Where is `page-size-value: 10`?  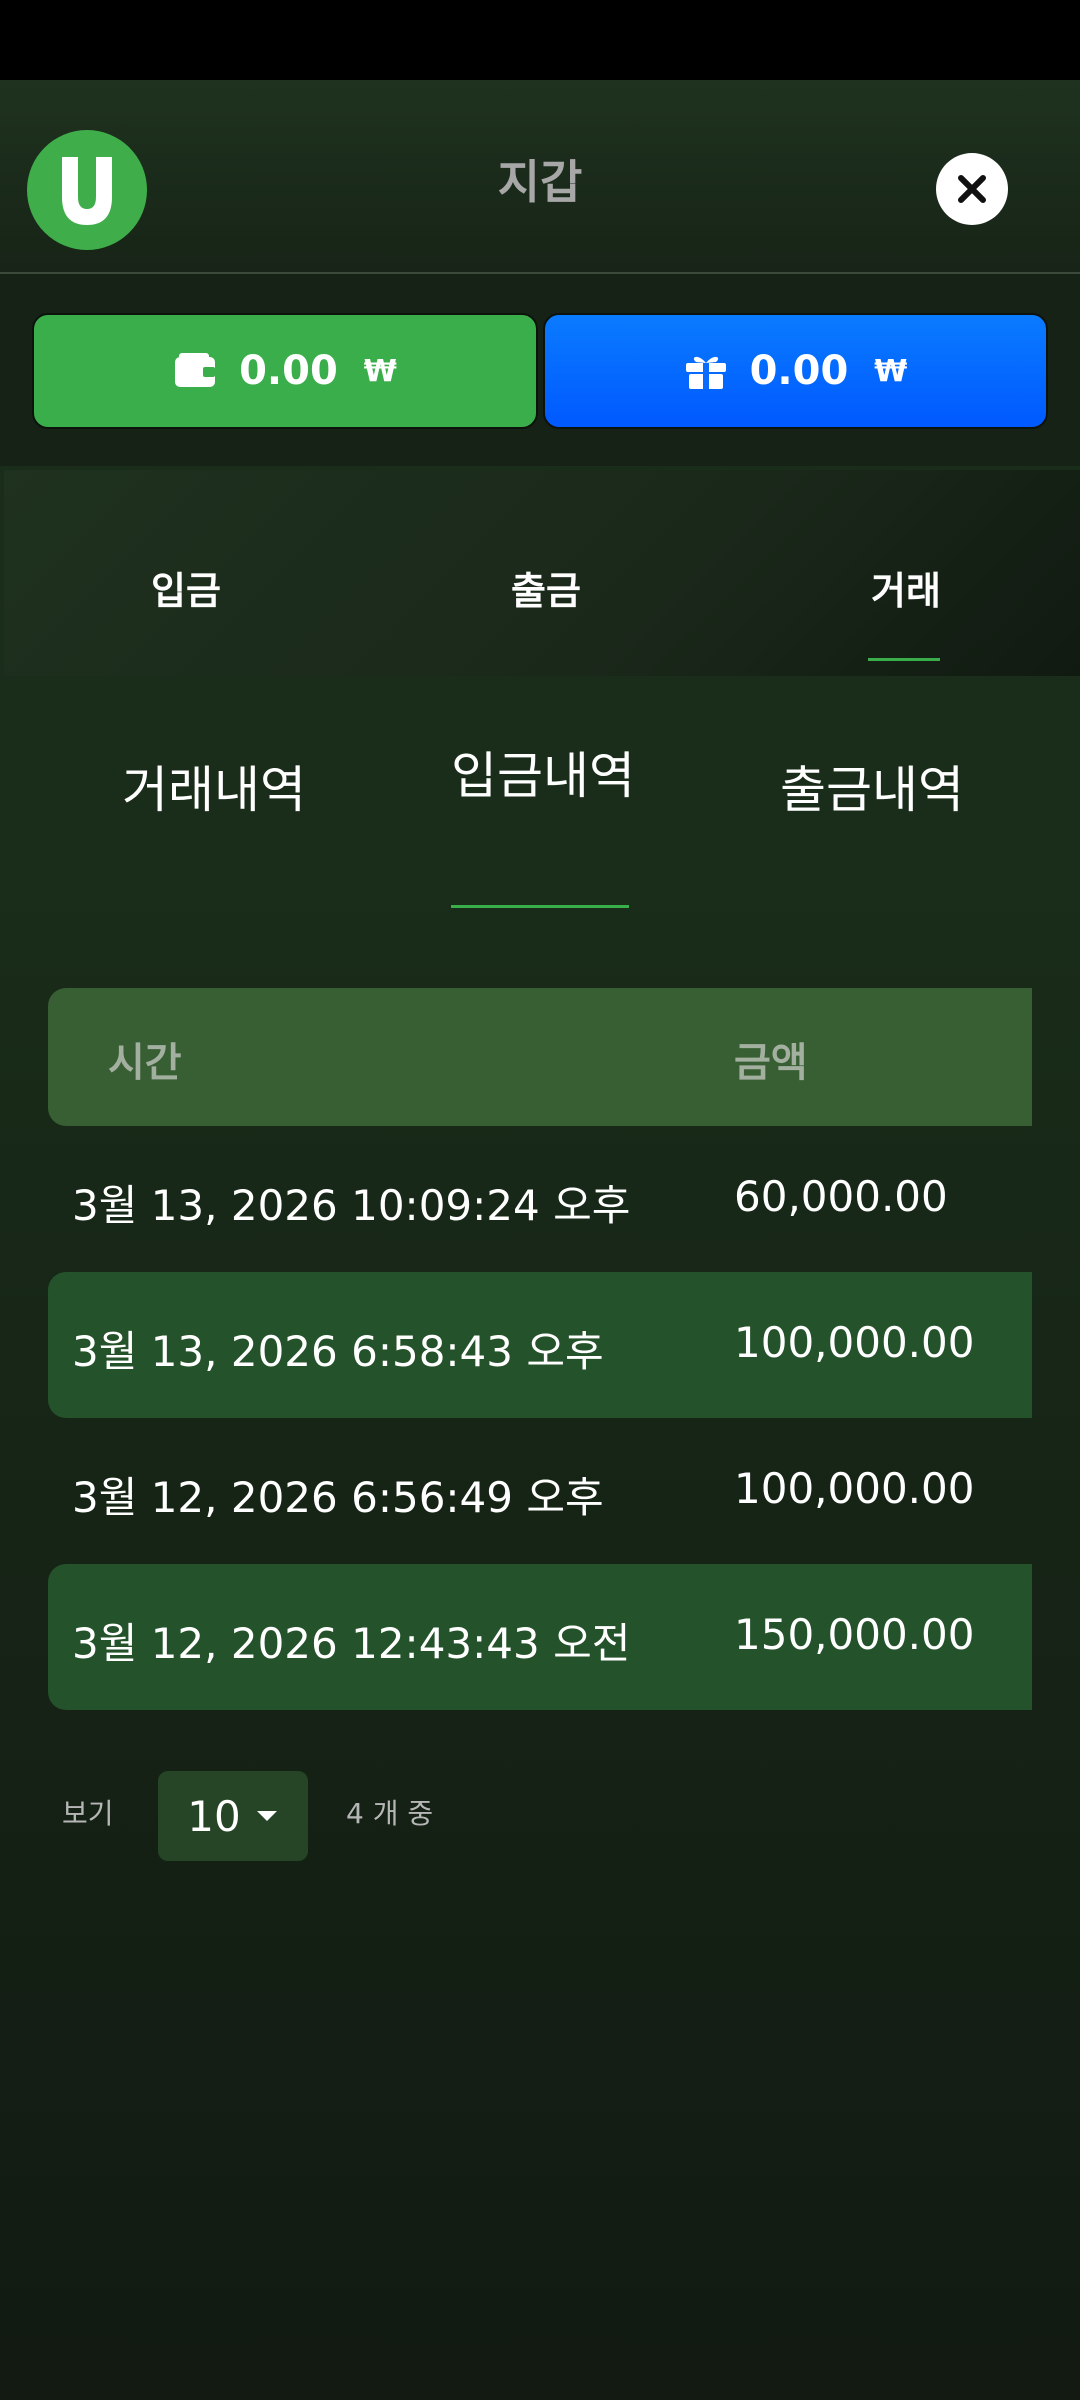 page-size-value: 10 is located at coordinates (214, 1816).